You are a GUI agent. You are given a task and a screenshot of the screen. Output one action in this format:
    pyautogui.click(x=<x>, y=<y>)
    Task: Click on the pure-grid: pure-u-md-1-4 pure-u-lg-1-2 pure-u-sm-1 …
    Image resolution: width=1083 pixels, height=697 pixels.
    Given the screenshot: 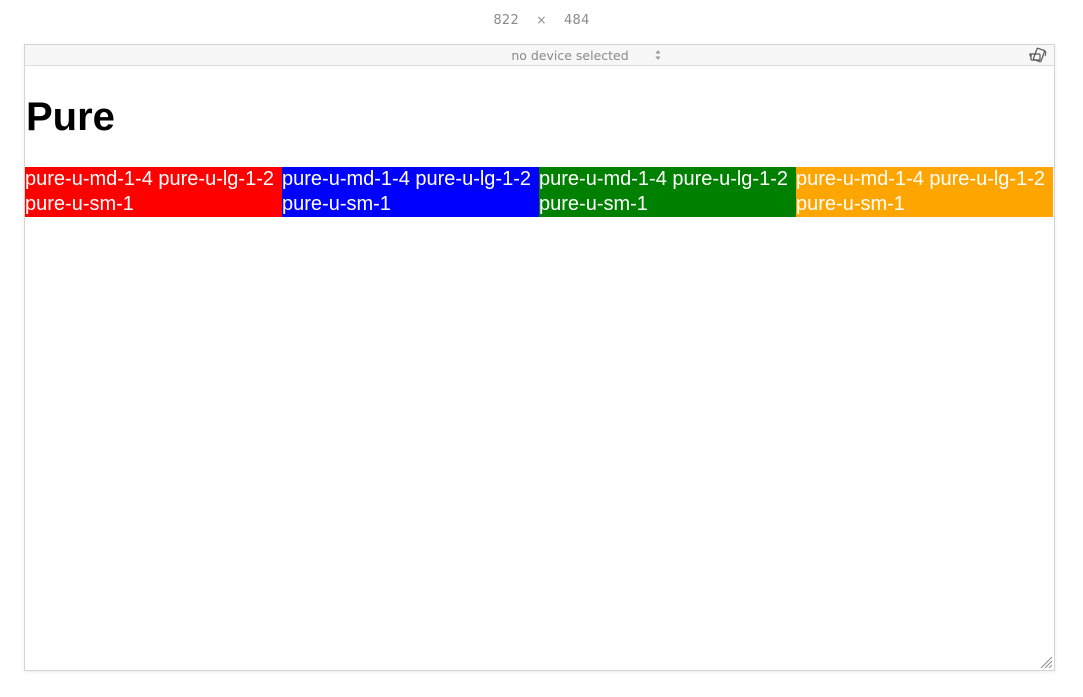 What is the action you would take?
    pyautogui.click(x=539, y=192)
    